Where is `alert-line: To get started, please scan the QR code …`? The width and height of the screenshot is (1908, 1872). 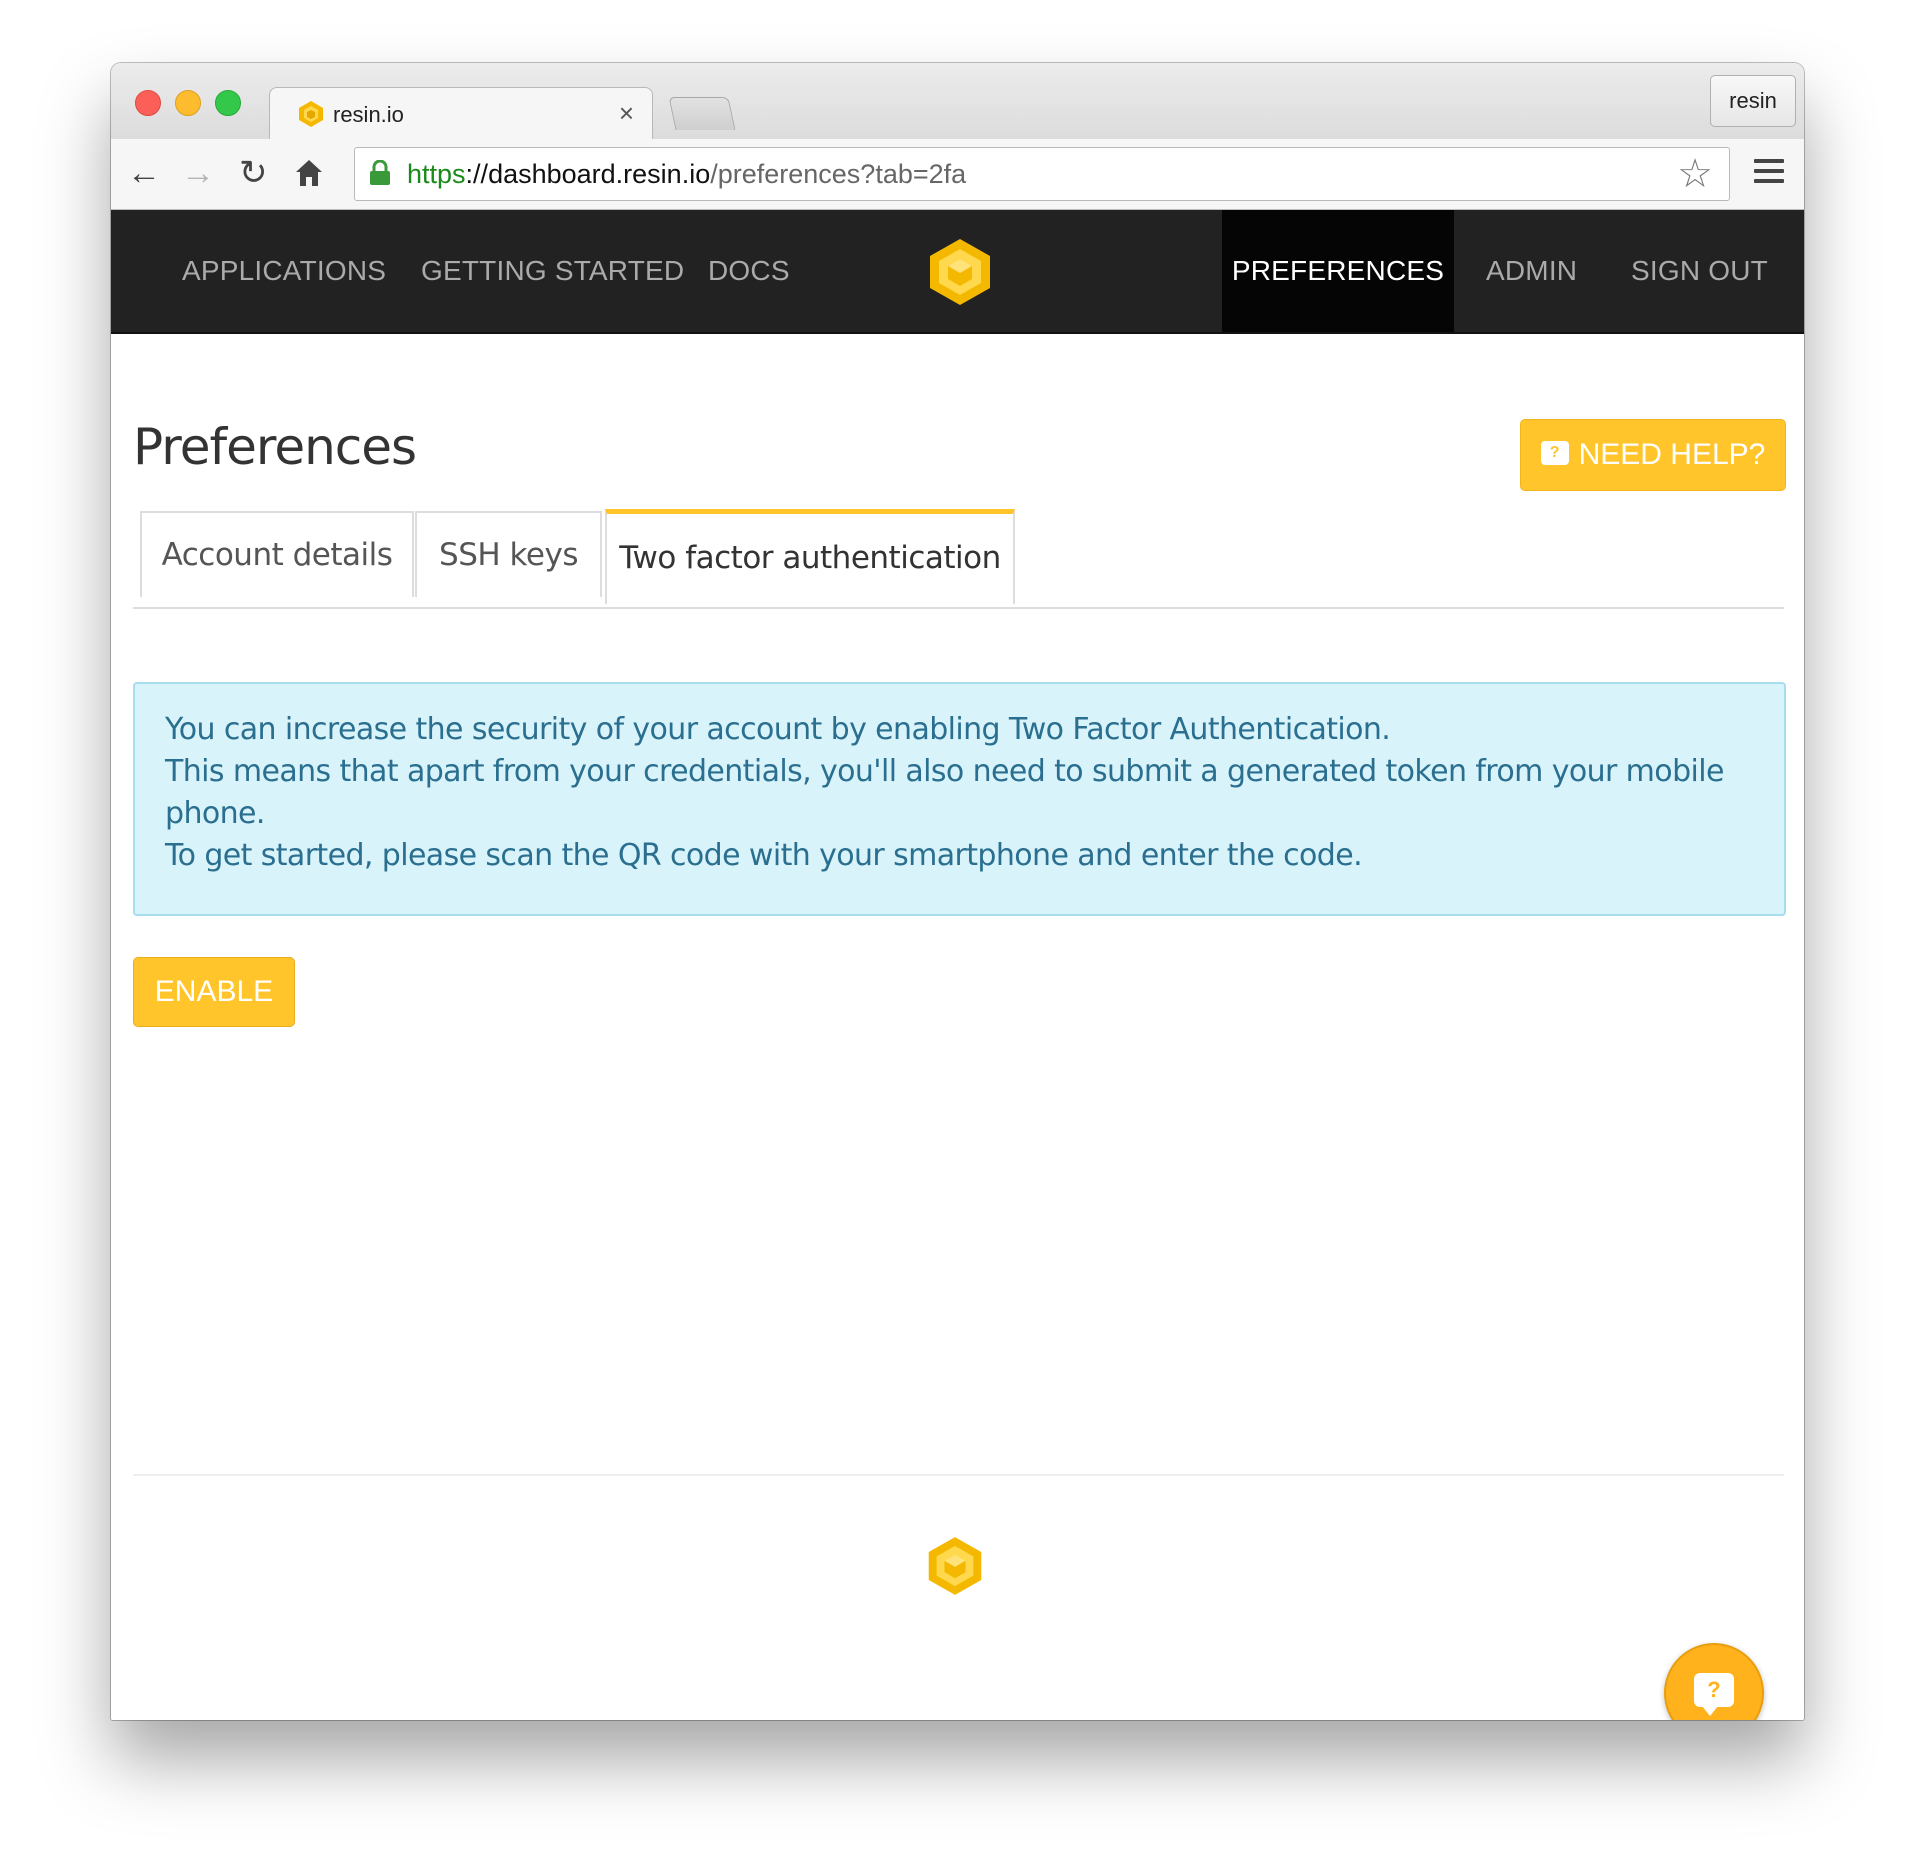
alert-line: To get started, please scan the QR code … is located at coordinates (764, 855).